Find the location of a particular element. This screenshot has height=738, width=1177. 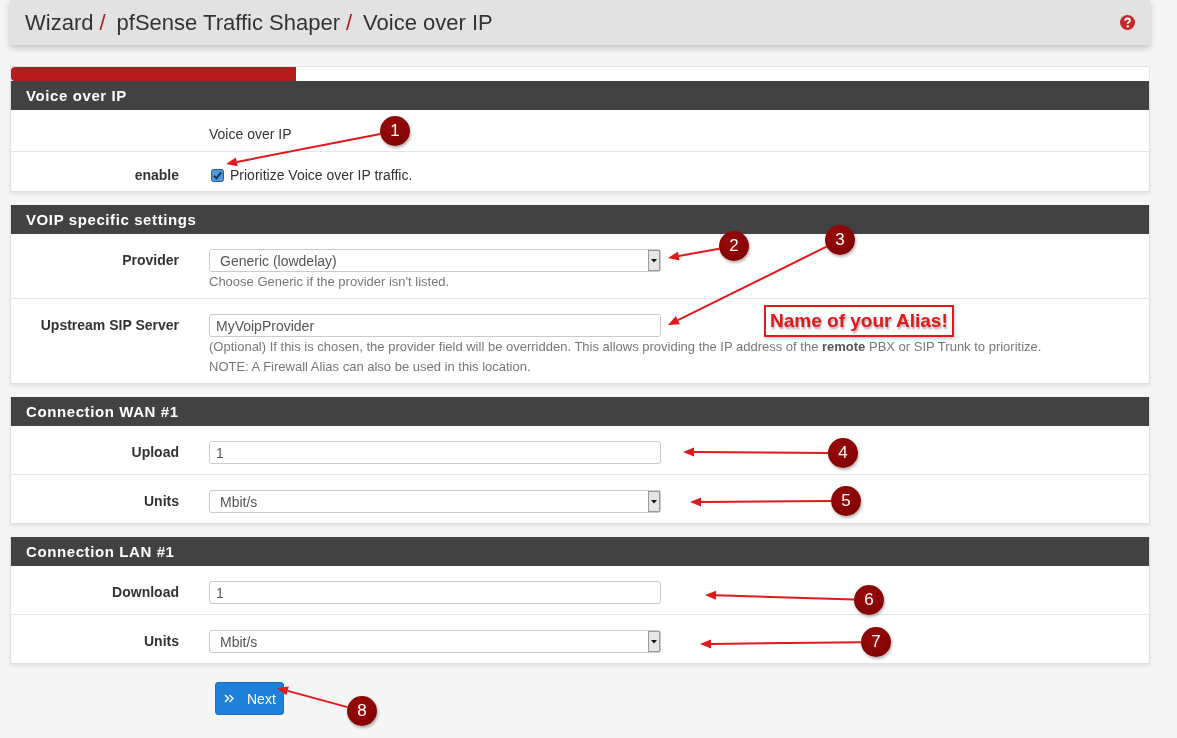

help-text: (Optional) If this is chosen, the provider field will be overridden. This allows providing the IP address of the remote PBX or SIP Trunk to prioritize. is located at coordinates (626, 347).